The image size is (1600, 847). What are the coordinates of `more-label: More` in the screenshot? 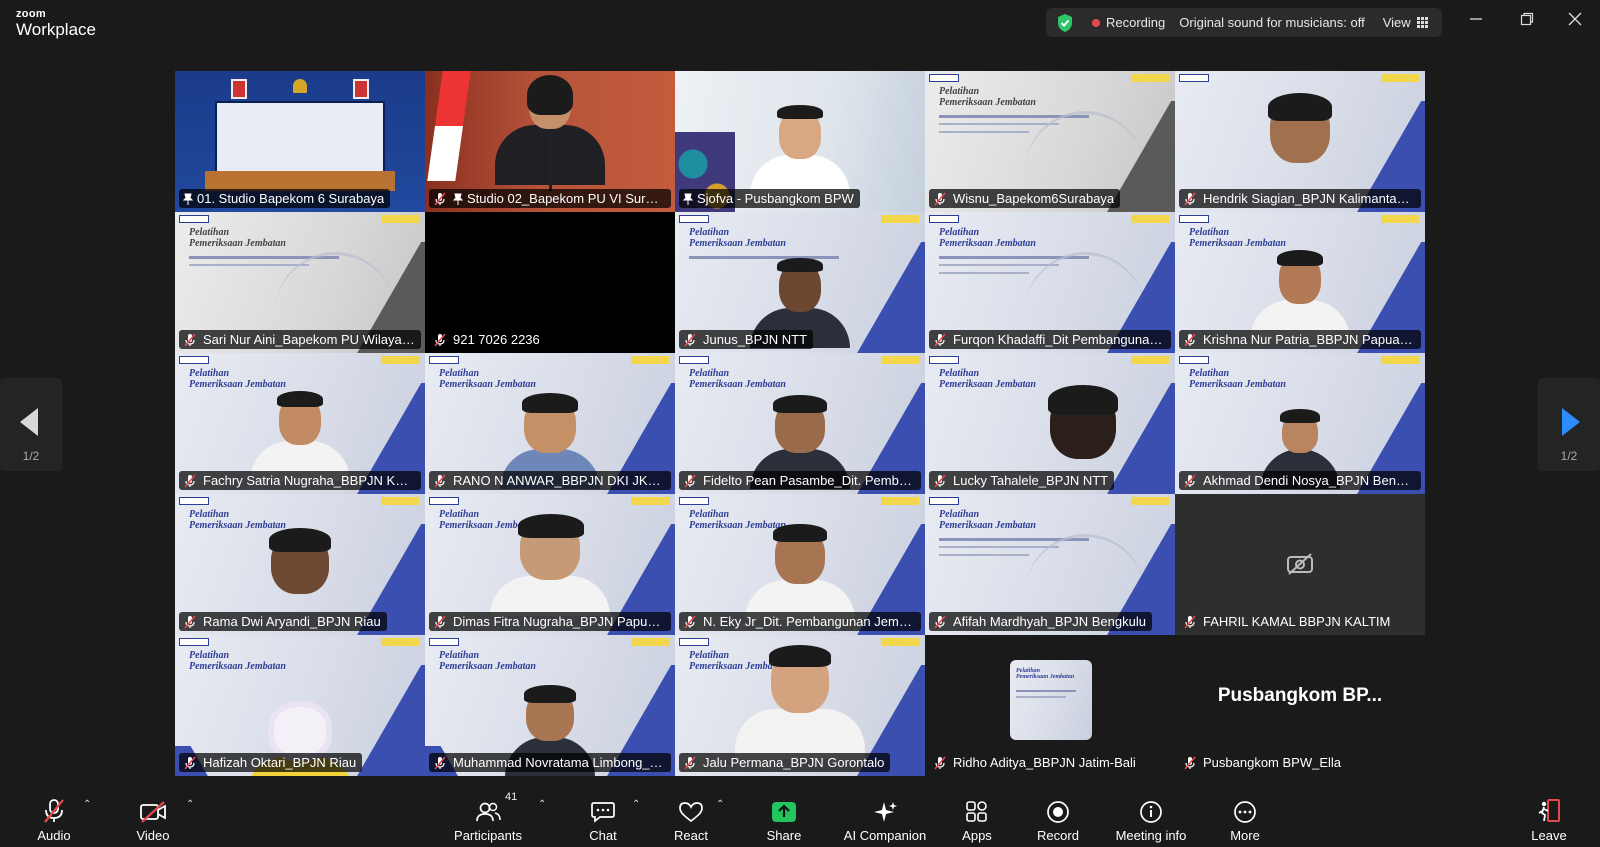 It's located at (1245, 835).